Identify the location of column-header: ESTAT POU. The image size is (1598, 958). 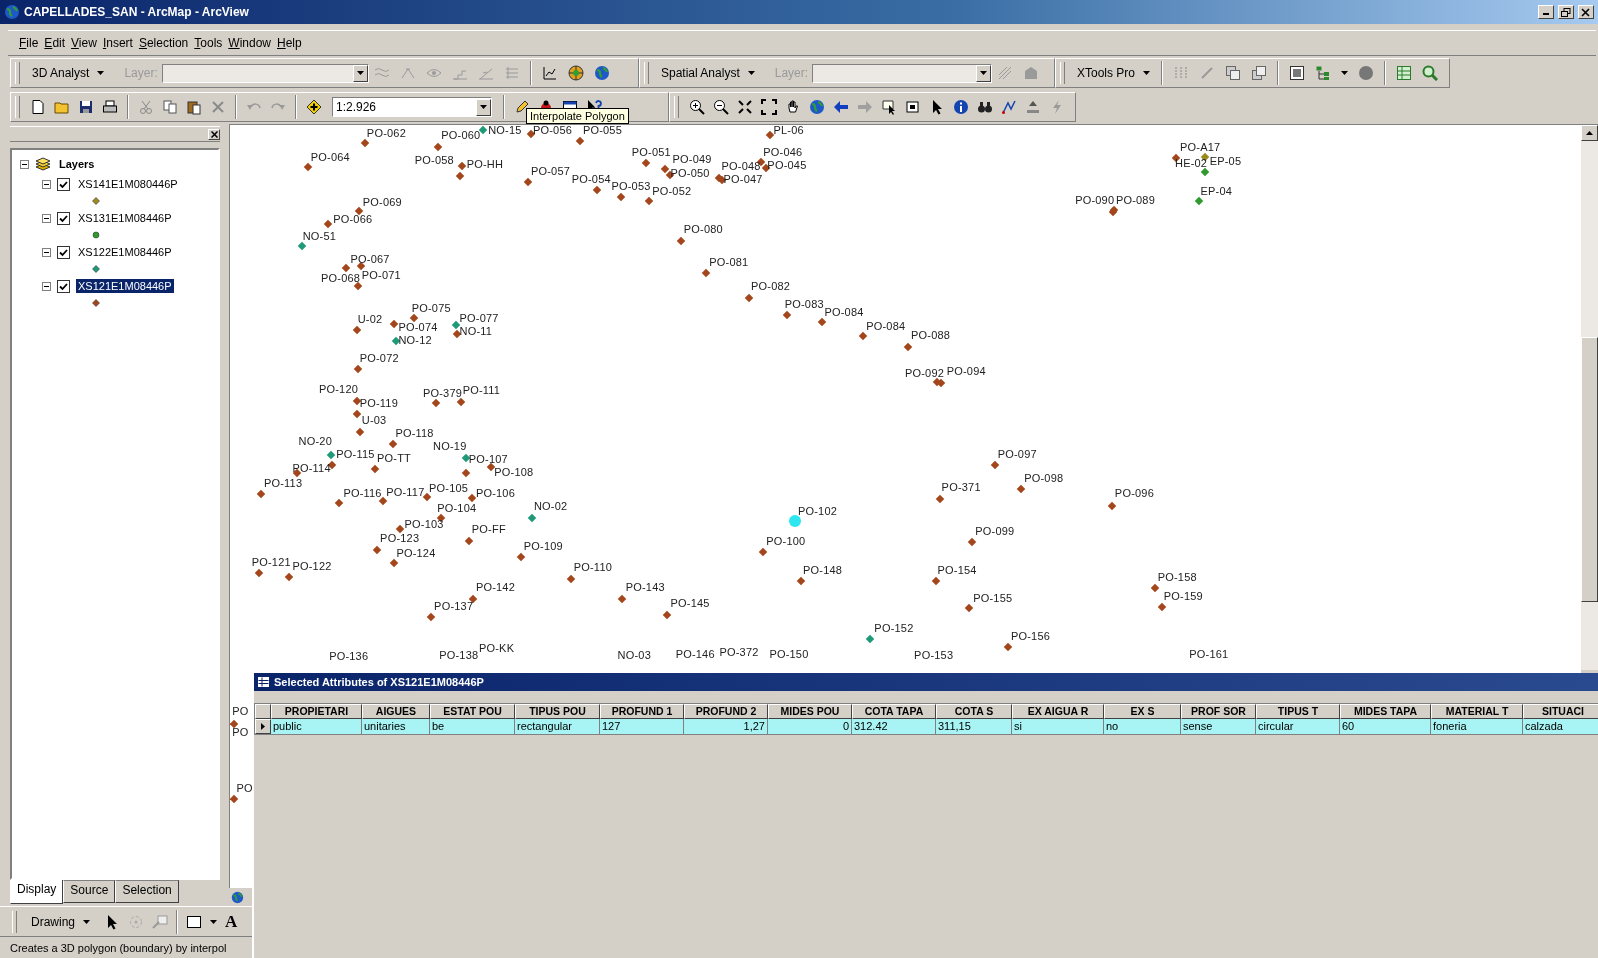
(472, 711).